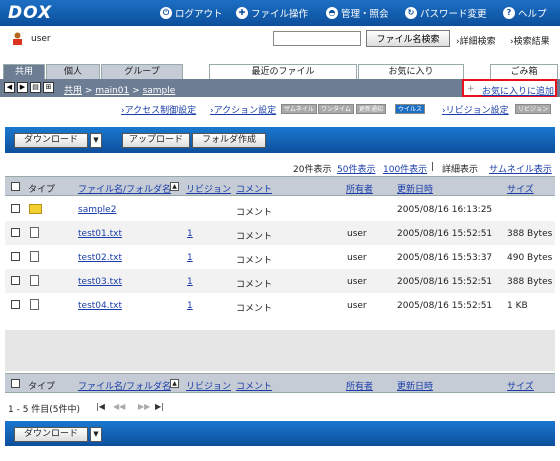 The width and height of the screenshot is (560, 461). What do you see at coordinates (100, 406) in the screenshot?
I see `first-page-icon: |◀` at bounding box center [100, 406].